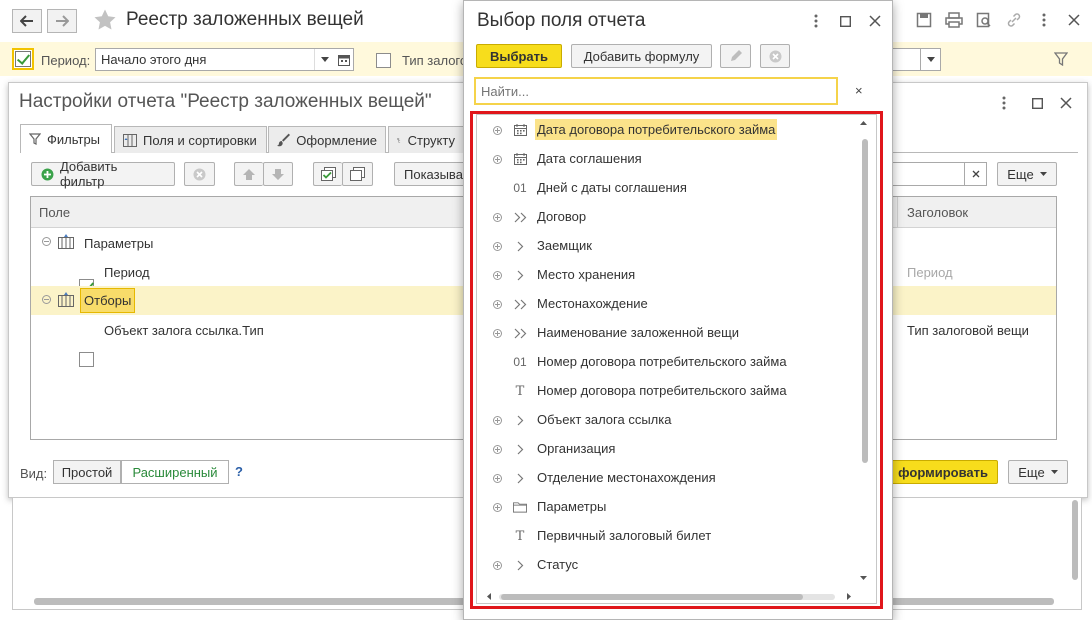  Describe the element at coordinates (1044, 20) in the screenshot. I see `more-dots-icon` at that location.